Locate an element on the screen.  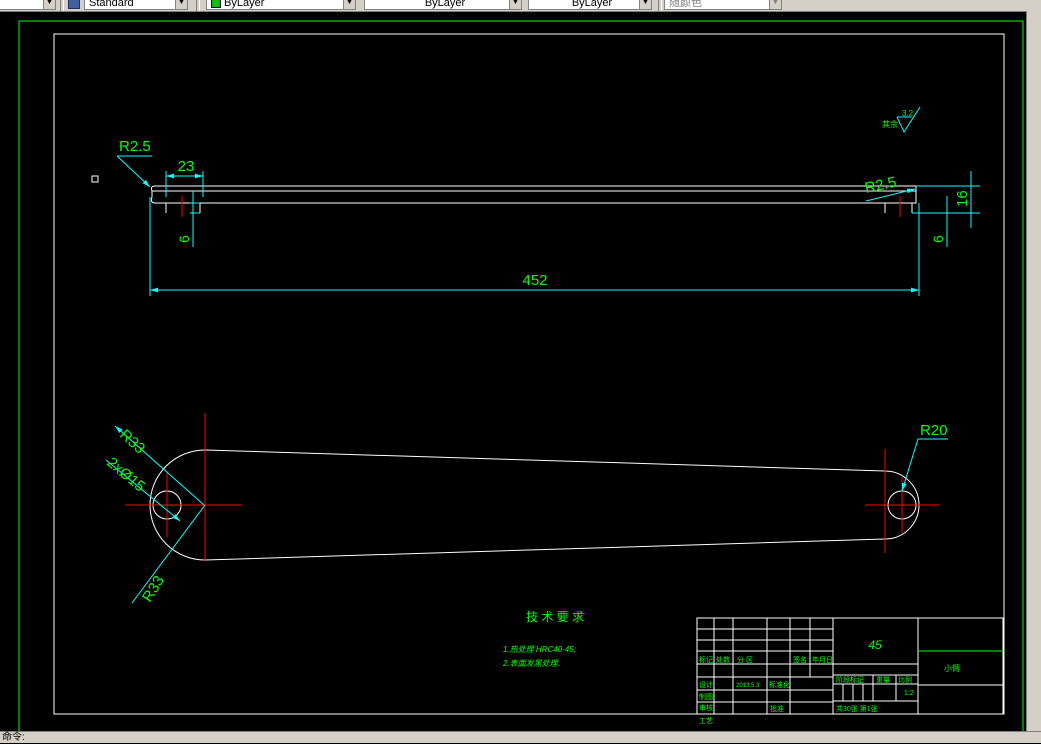
lineweight-value: ByLayer is located at coordinates (592, 4).